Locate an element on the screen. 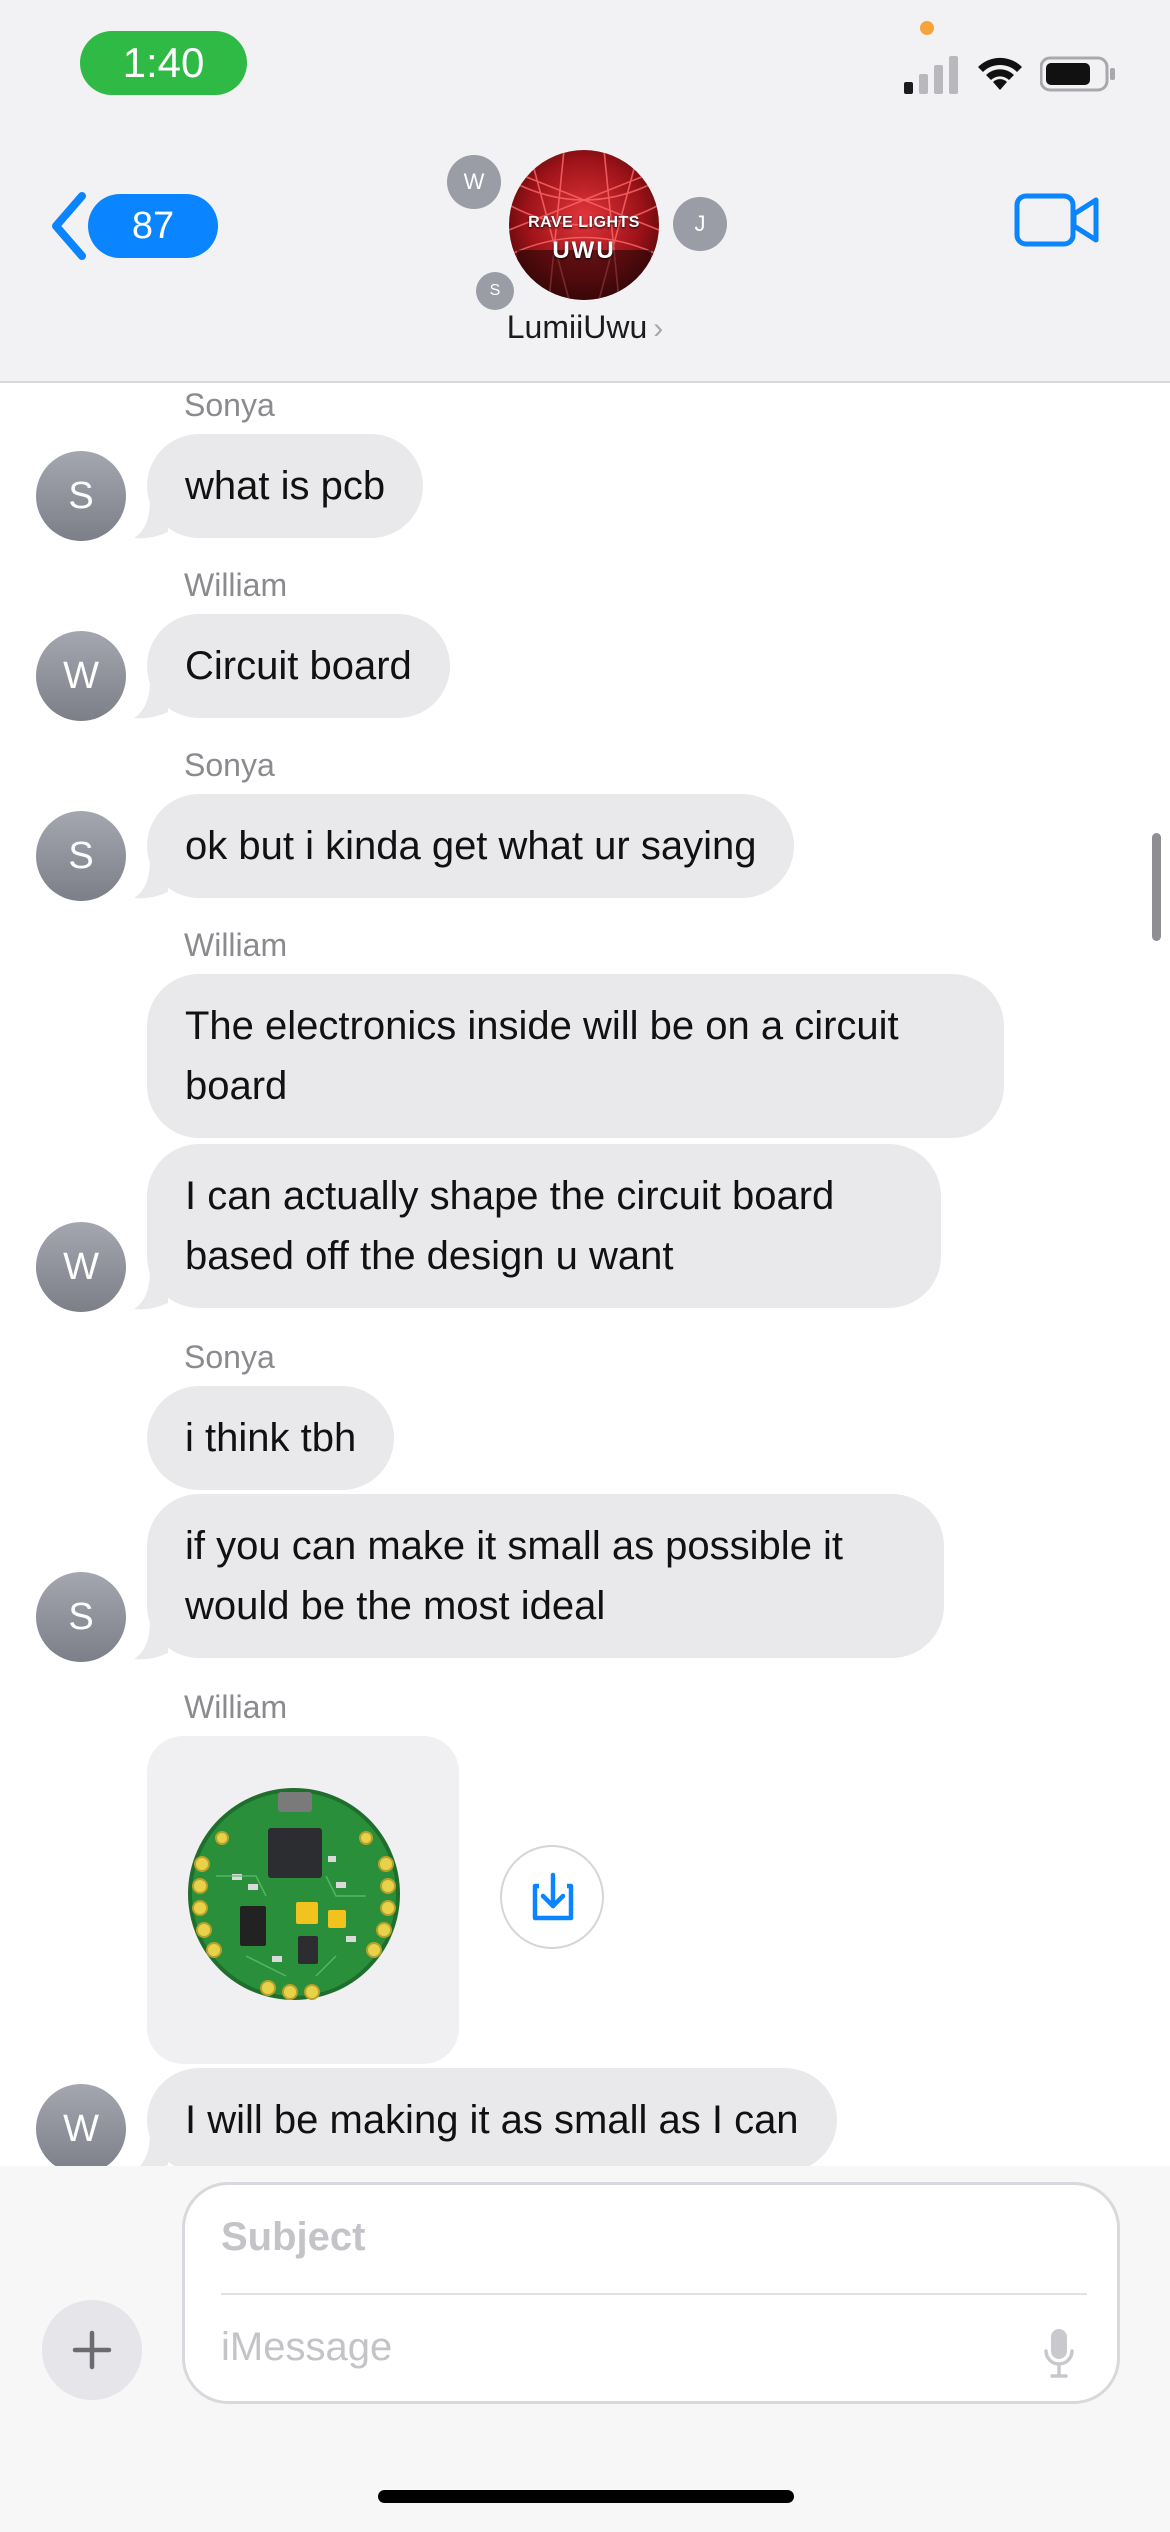 This screenshot has width=1170, height=2532. group-avatar-title: RAVE LIGHTS is located at coordinates (584, 222).